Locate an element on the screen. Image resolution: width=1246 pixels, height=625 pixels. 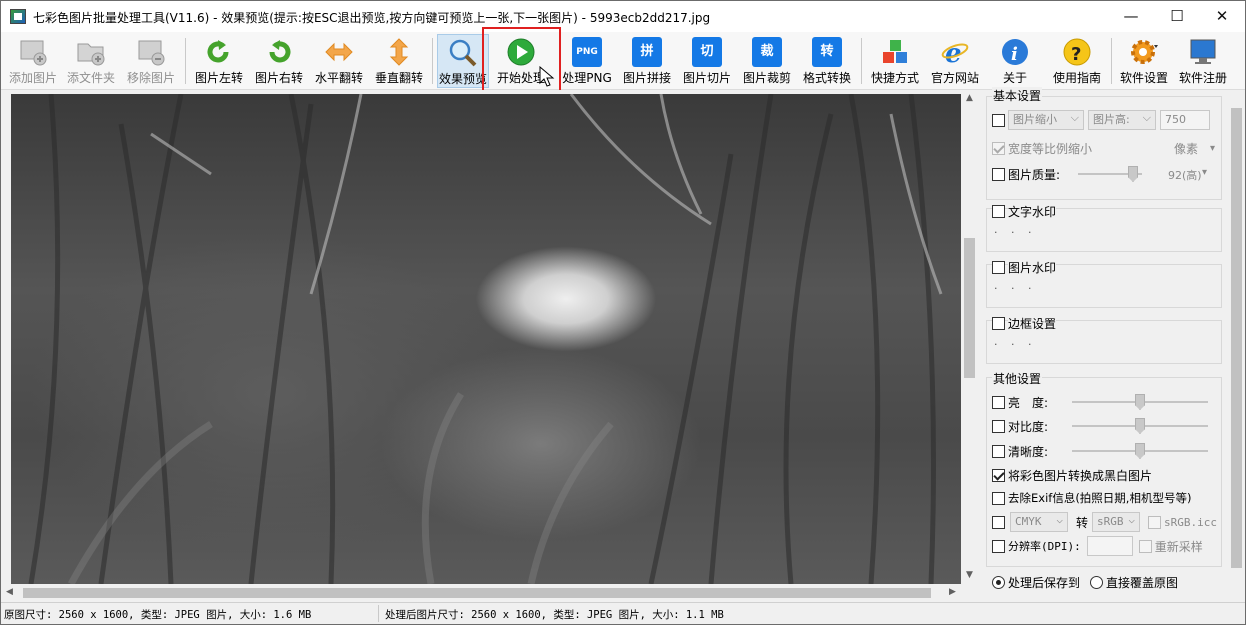
border-label: 边框设置 is located at coordinates (1032, 323).